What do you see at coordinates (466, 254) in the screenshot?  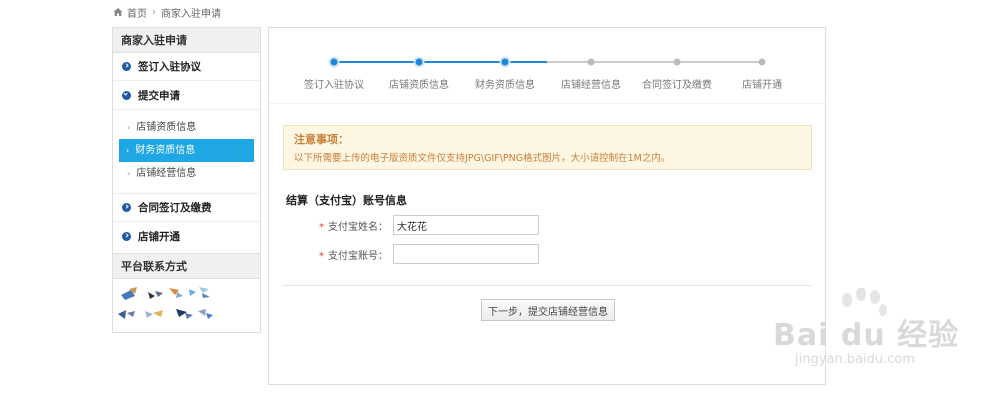 I see `alipay-account-input` at bounding box center [466, 254].